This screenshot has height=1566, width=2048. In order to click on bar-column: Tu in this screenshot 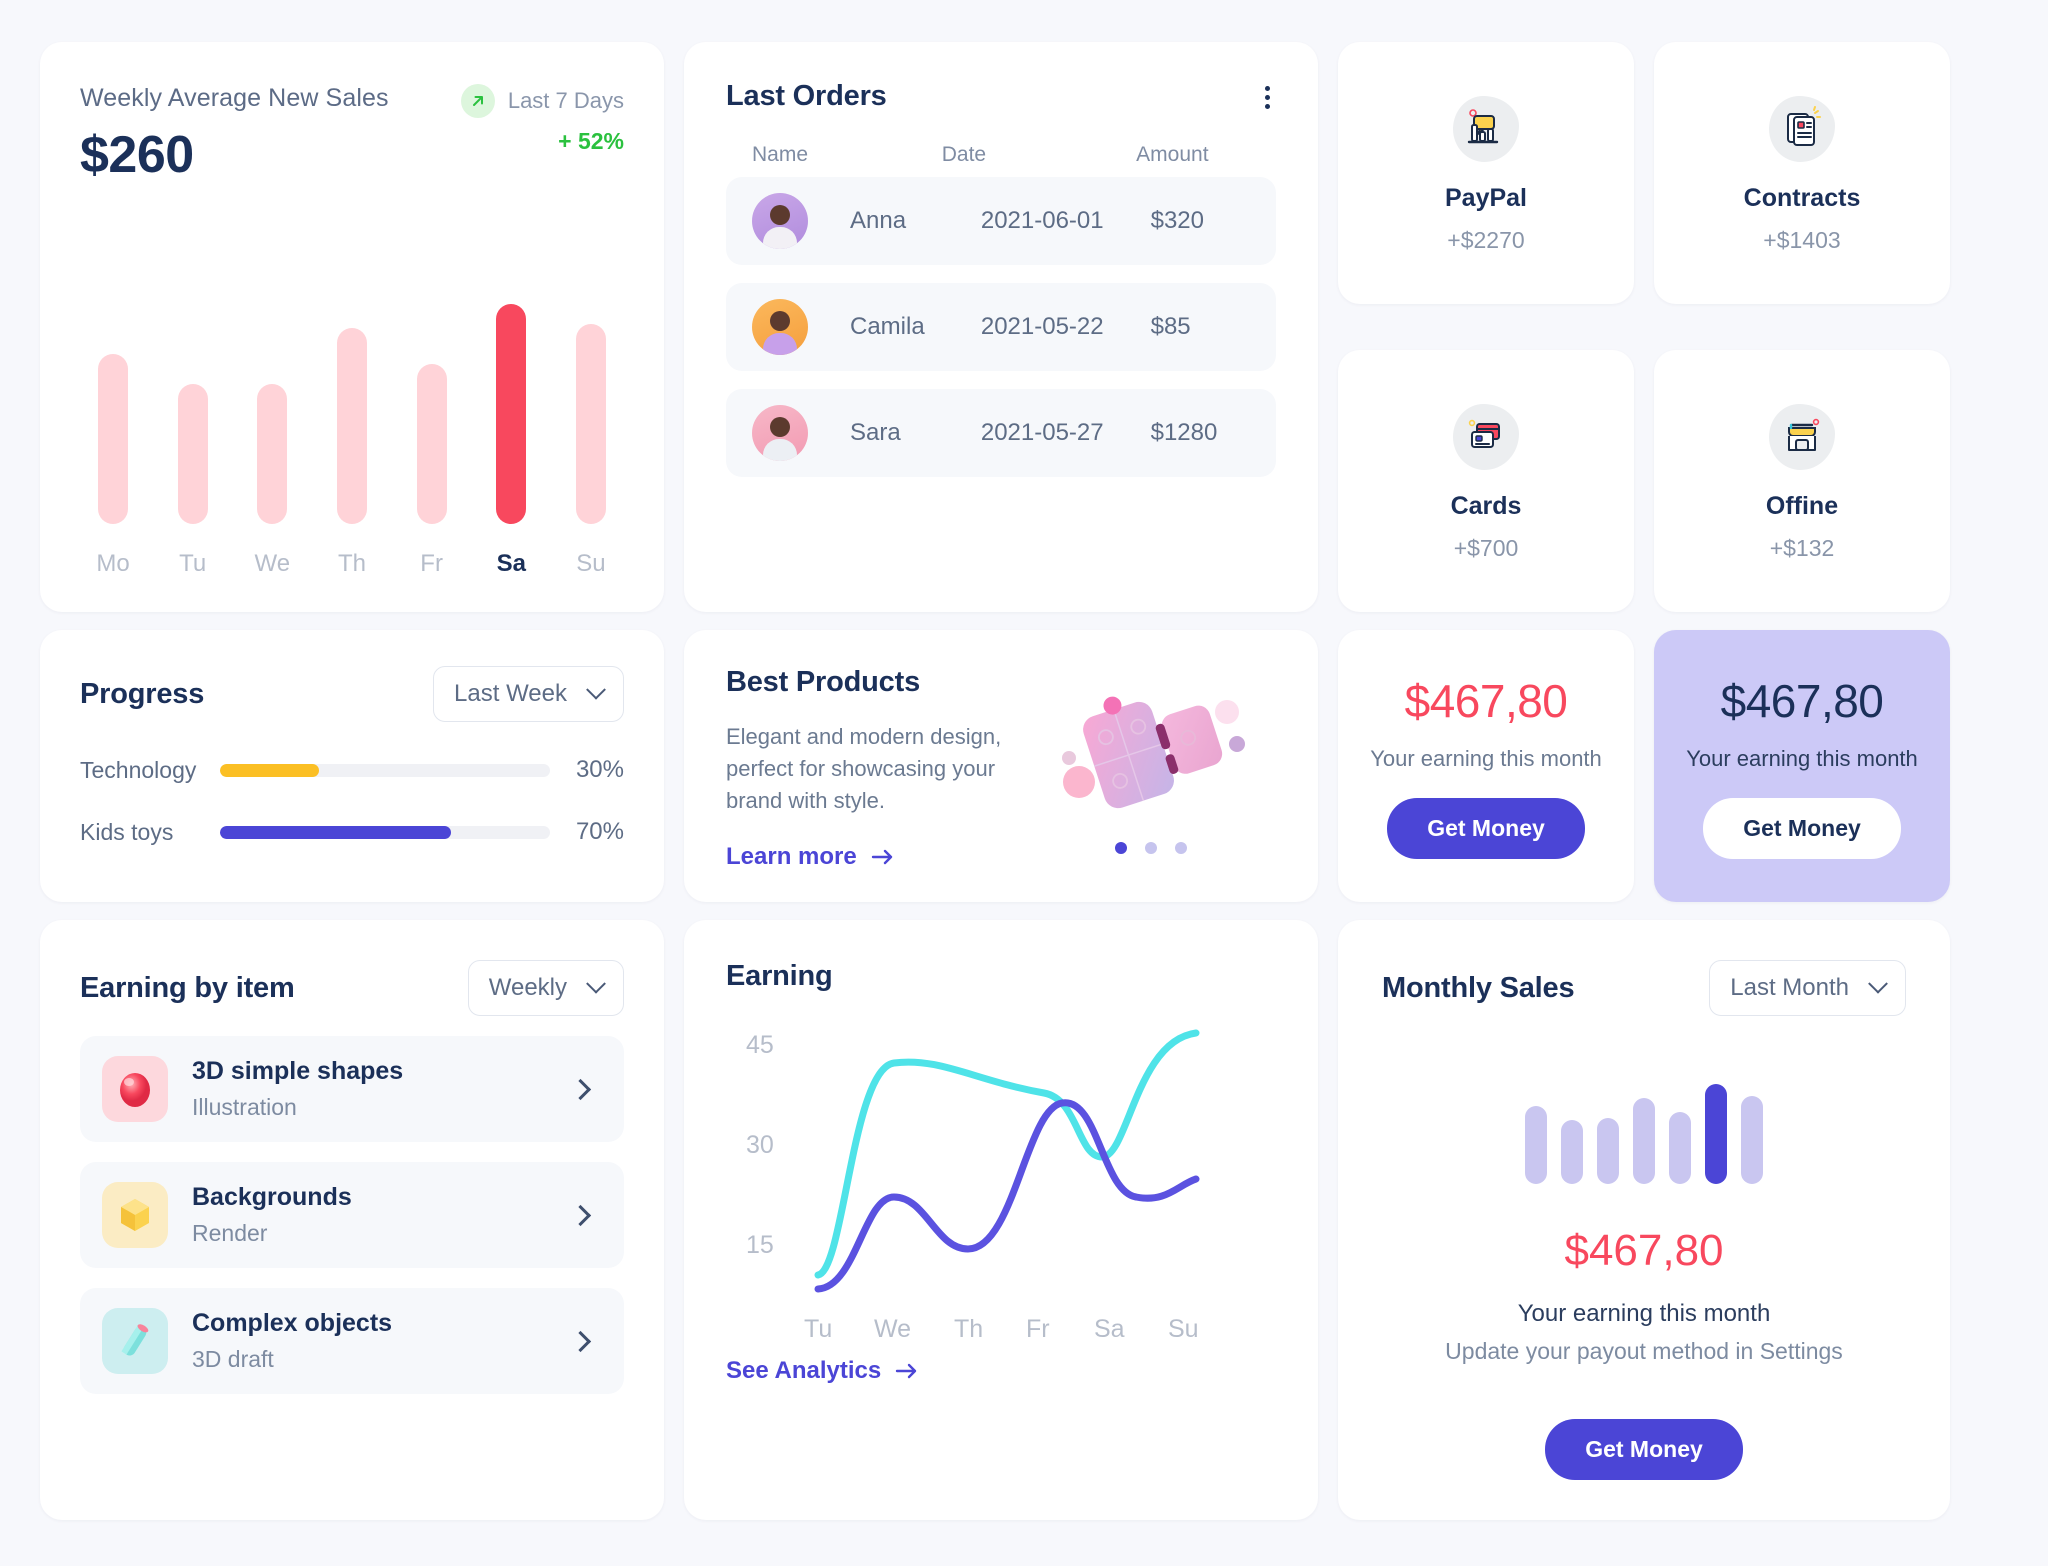, I will do `click(193, 481)`.